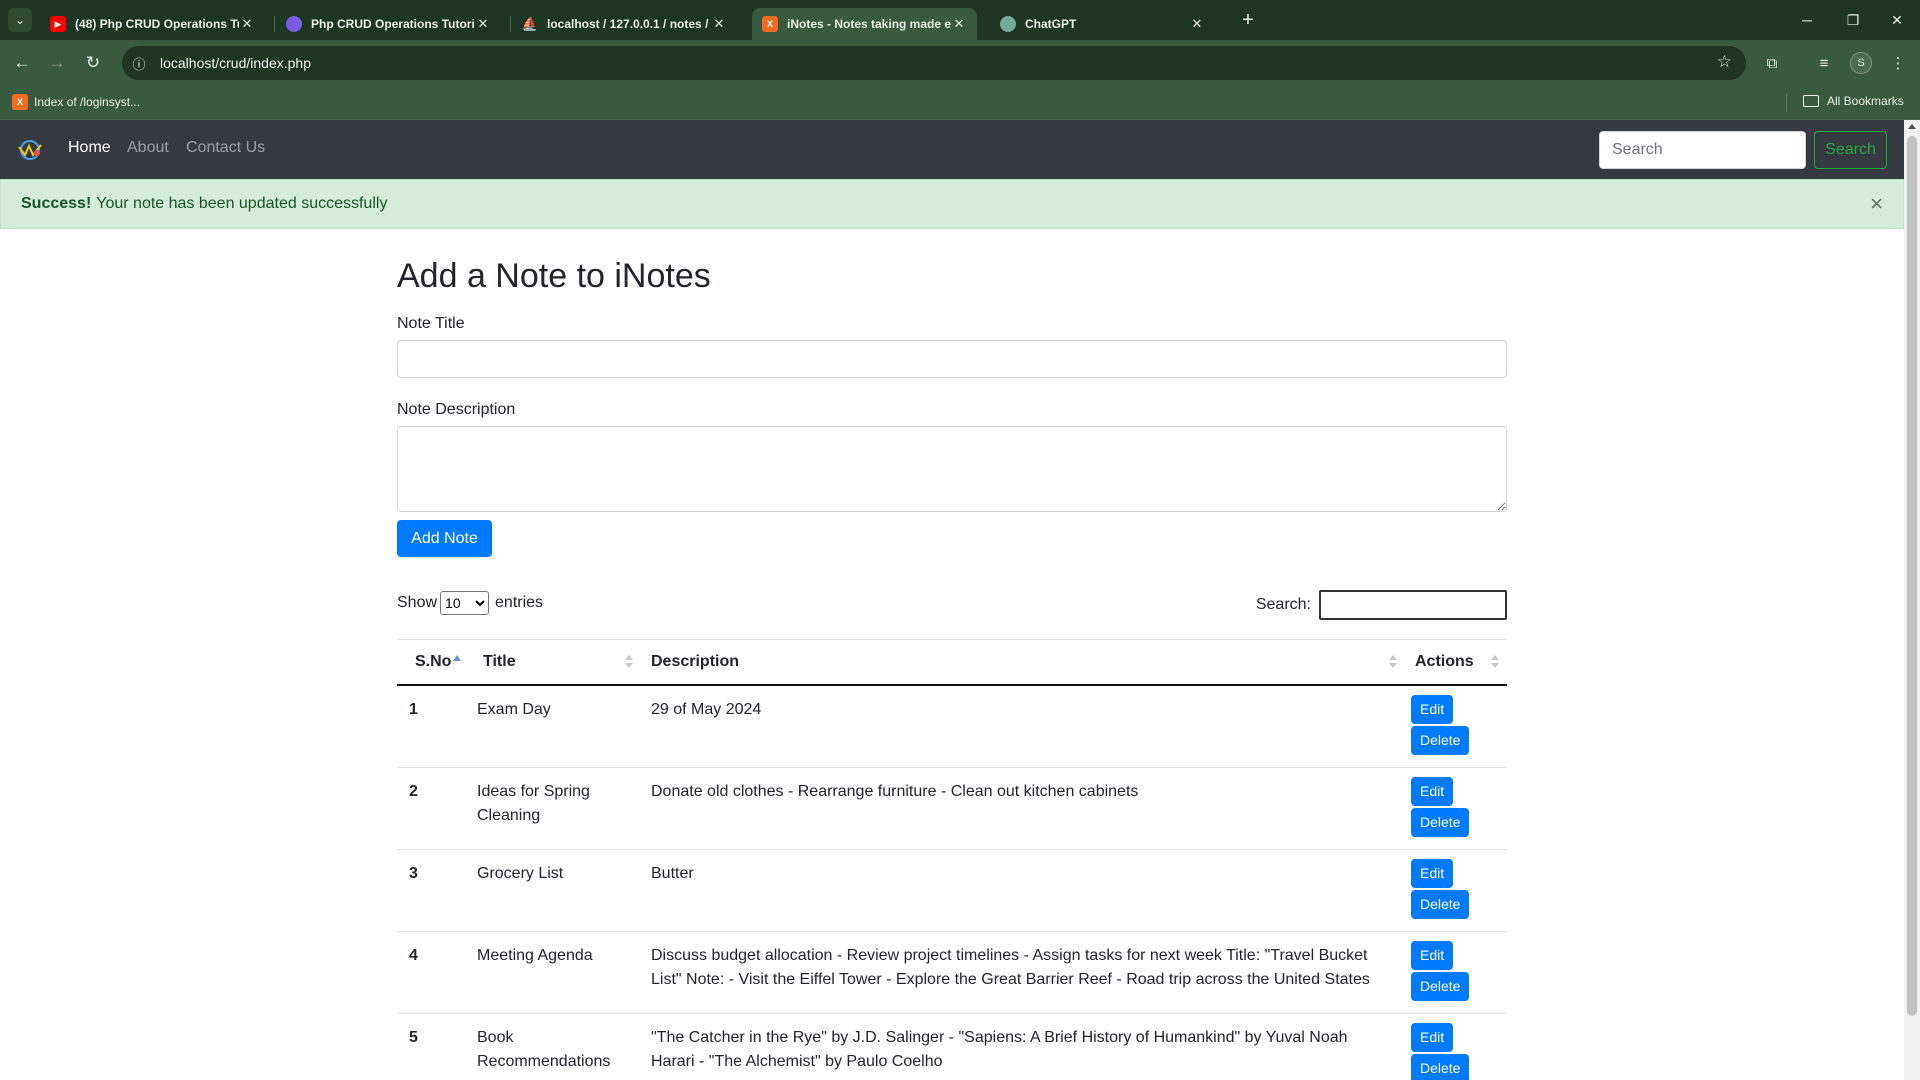 The height and width of the screenshot is (1080, 1920). I want to click on table-search-label: Search:, so click(1283, 604).